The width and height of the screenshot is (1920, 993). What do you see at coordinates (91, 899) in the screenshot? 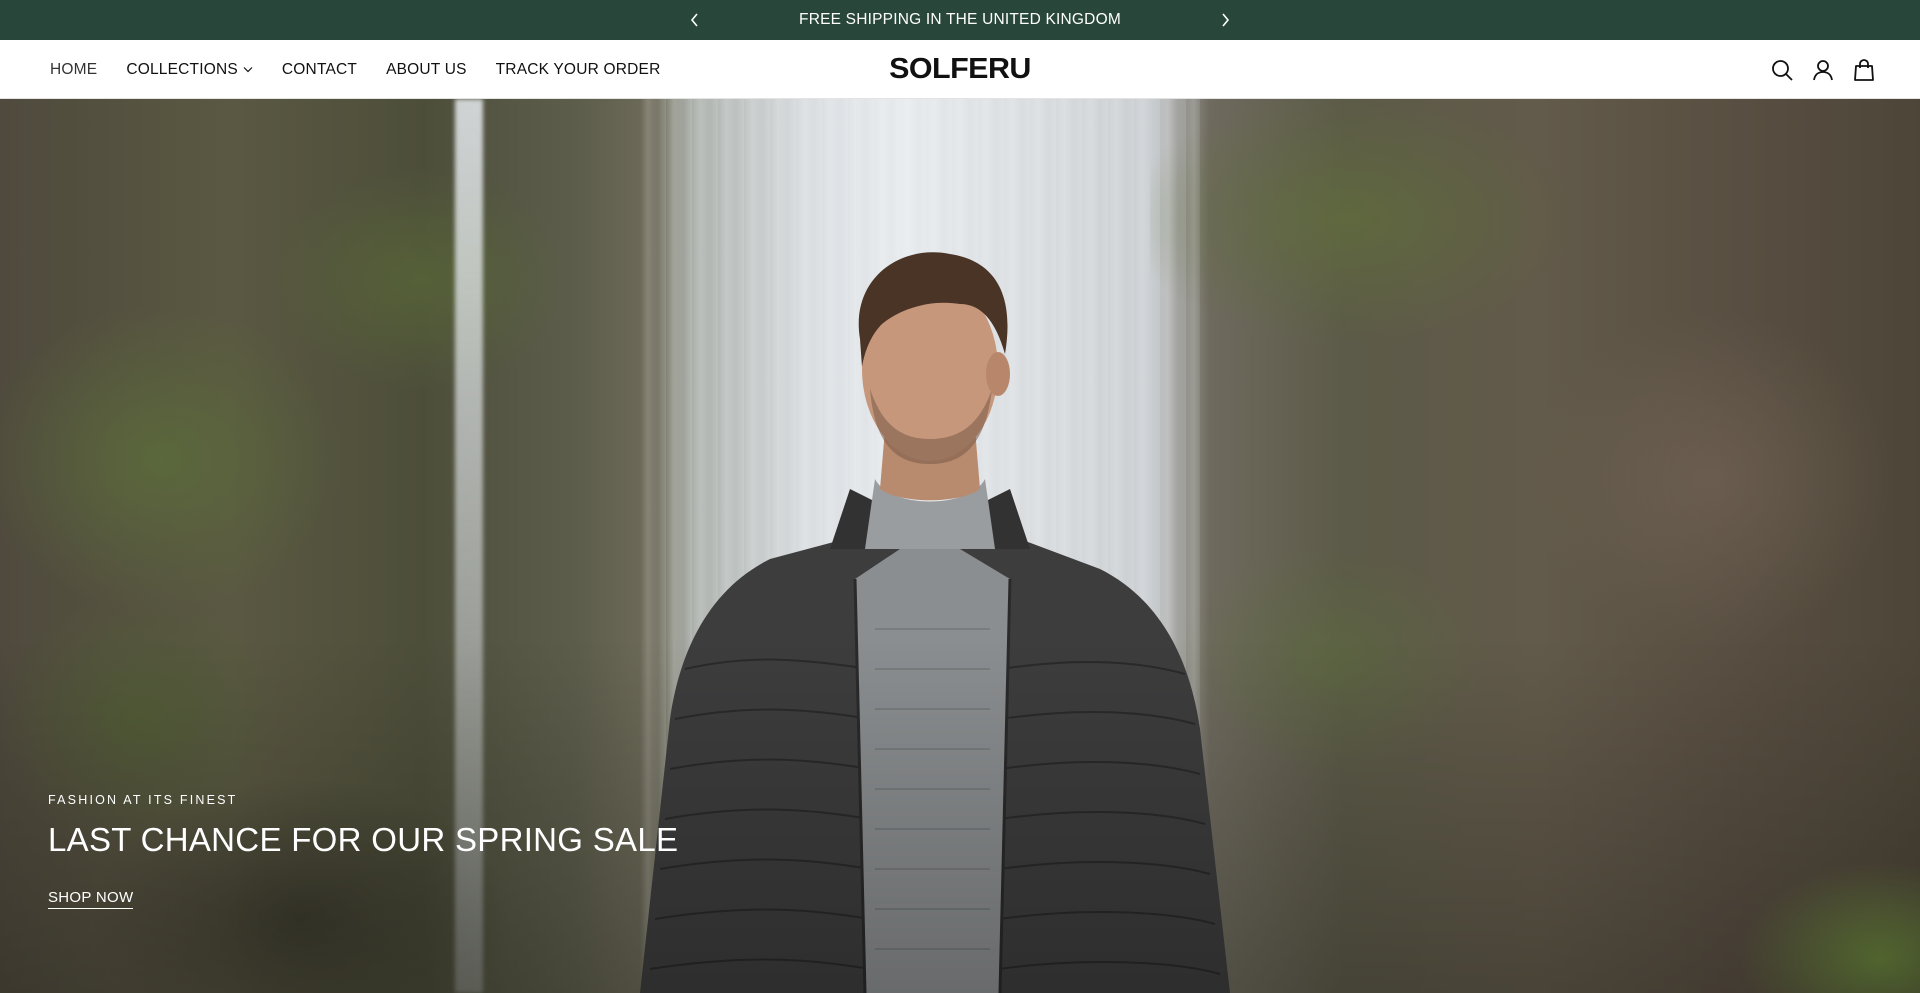
I see `shop-now-link: SHOP NOW` at bounding box center [91, 899].